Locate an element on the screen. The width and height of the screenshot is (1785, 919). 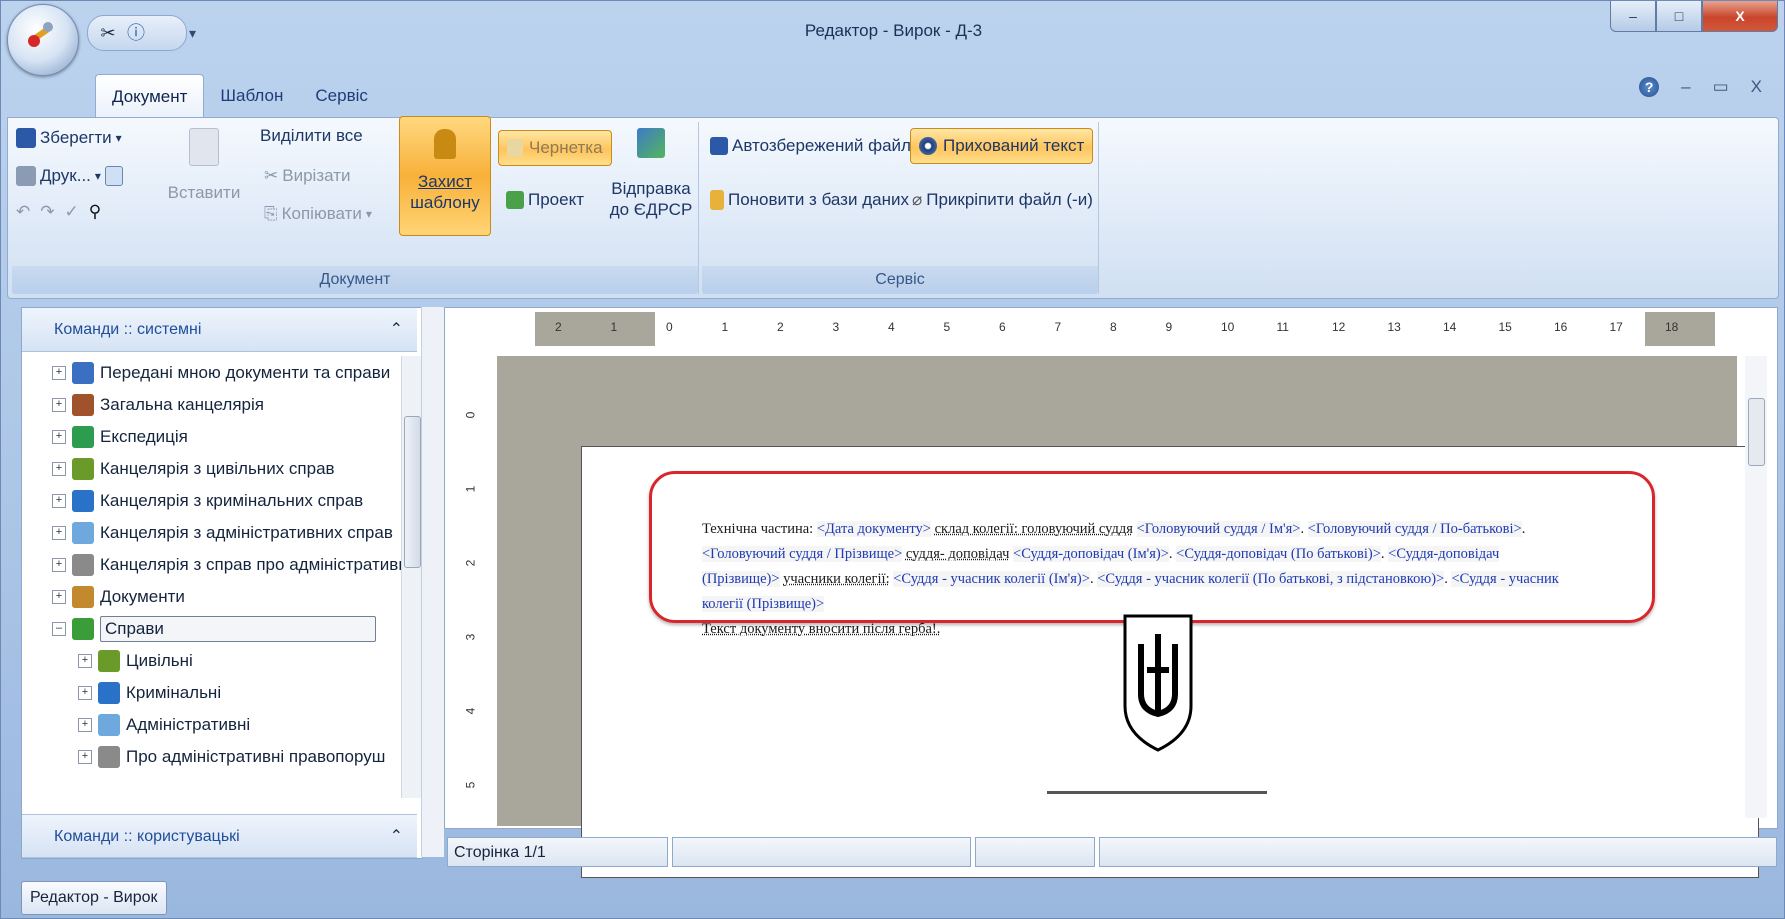
select-all-button: Виділити все is located at coordinates (311, 136).